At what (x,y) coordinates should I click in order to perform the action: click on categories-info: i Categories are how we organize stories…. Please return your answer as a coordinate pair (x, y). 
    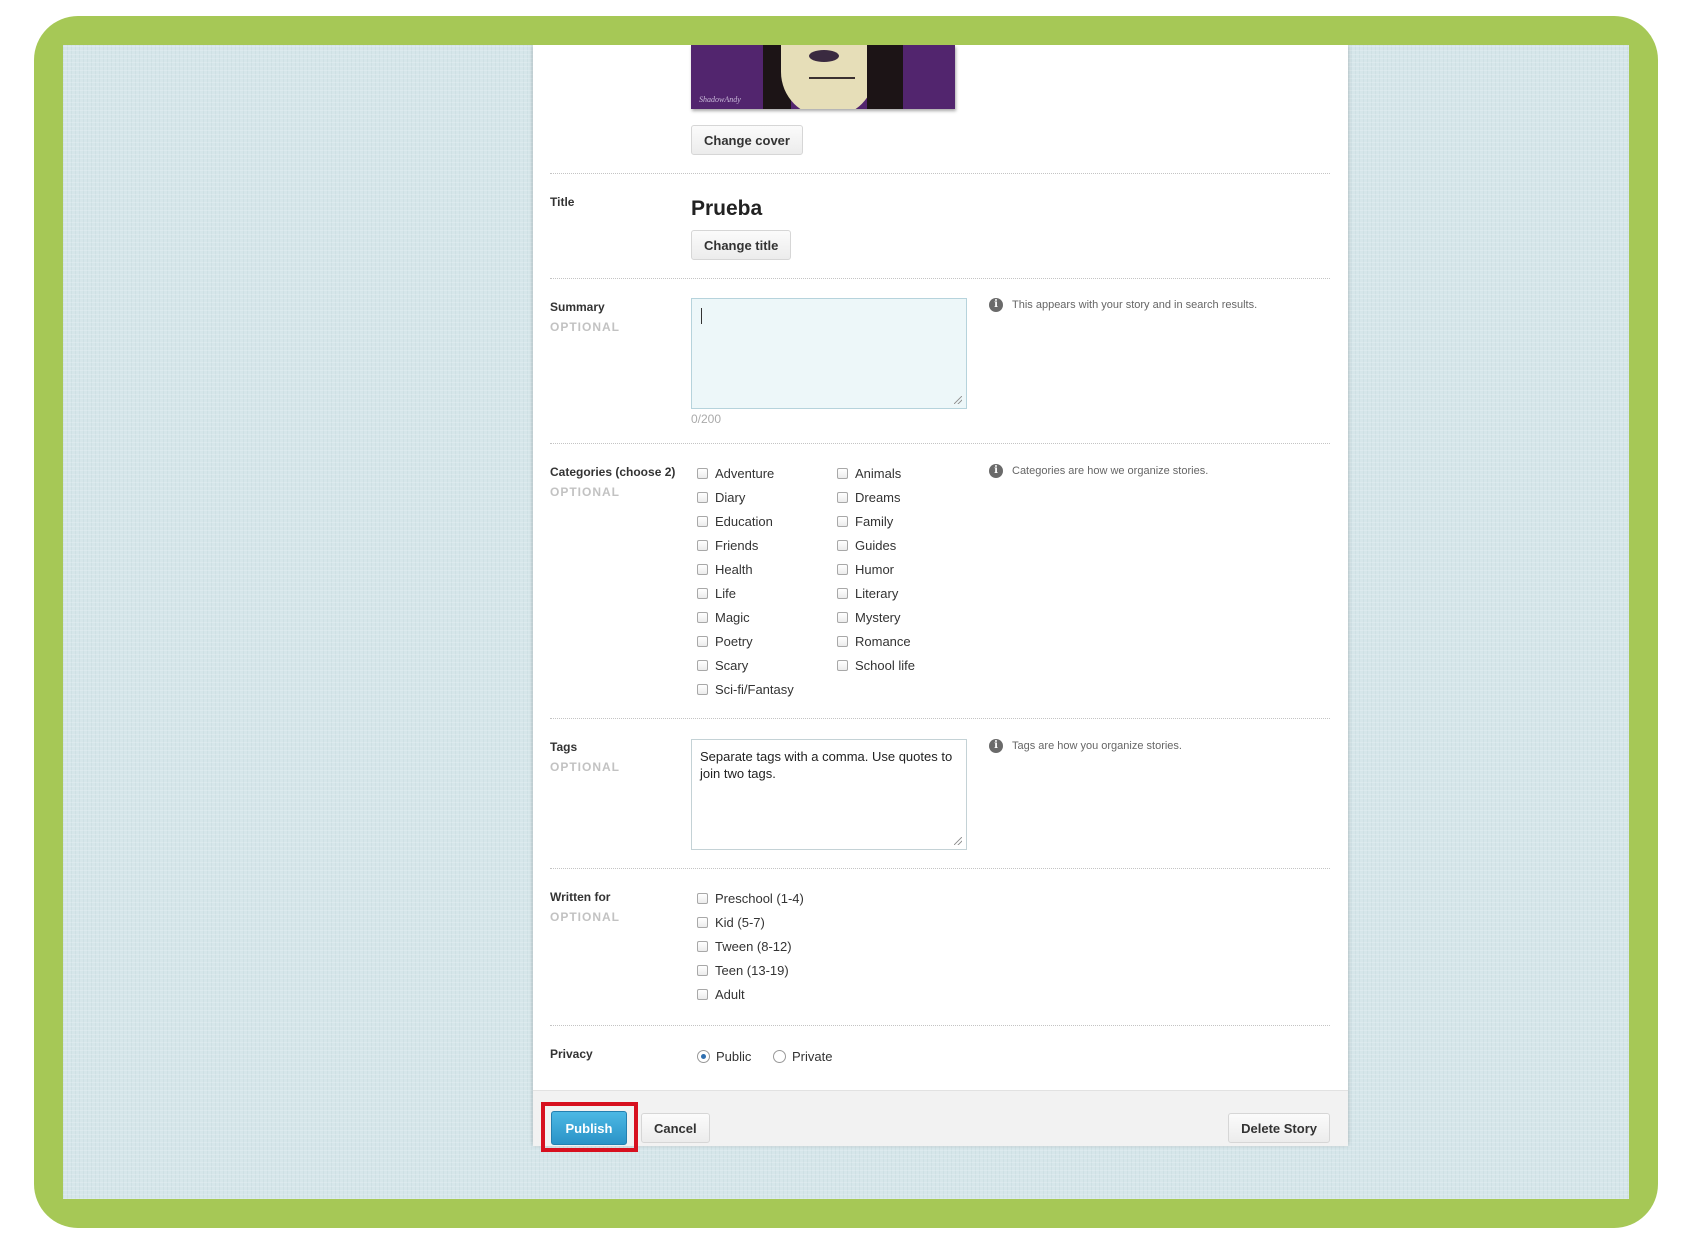
    Looking at the image, I should click on (1098, 471).